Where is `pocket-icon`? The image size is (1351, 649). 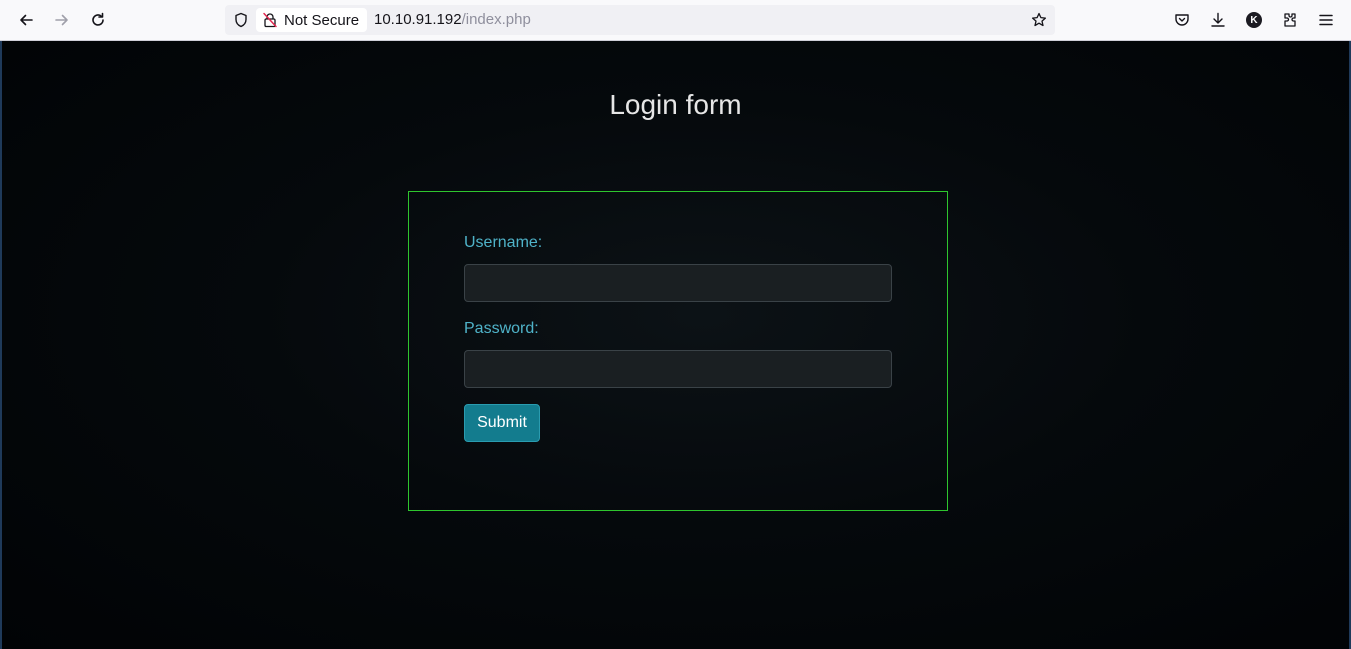
pocket-icon is located at coordinates (1182, 20).